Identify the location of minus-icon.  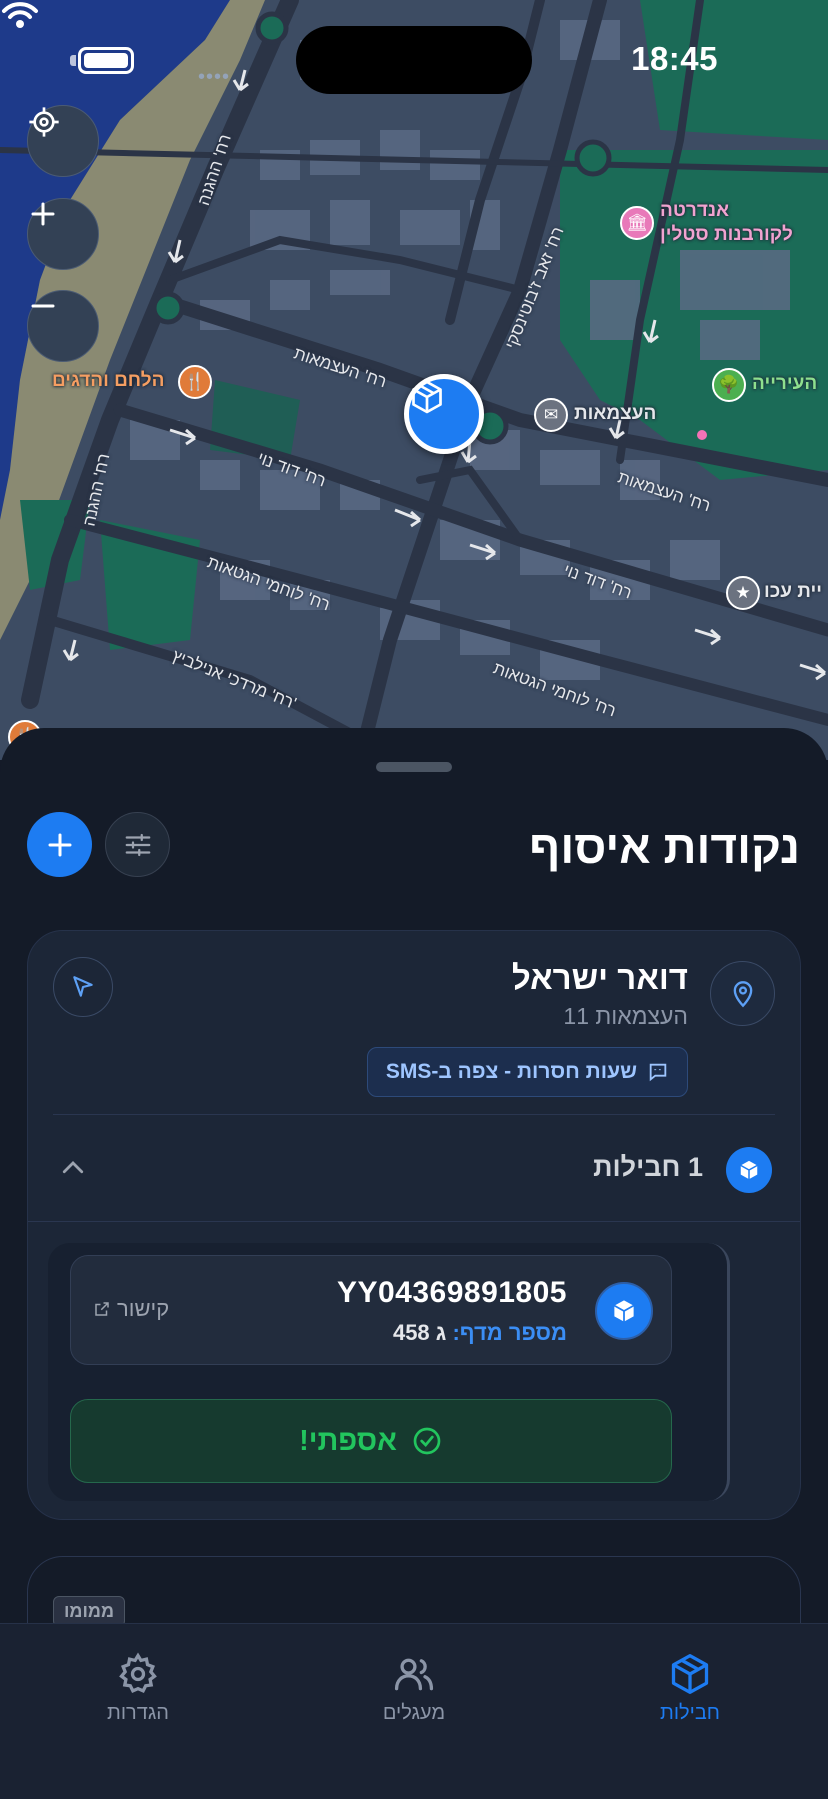
(43, 306).